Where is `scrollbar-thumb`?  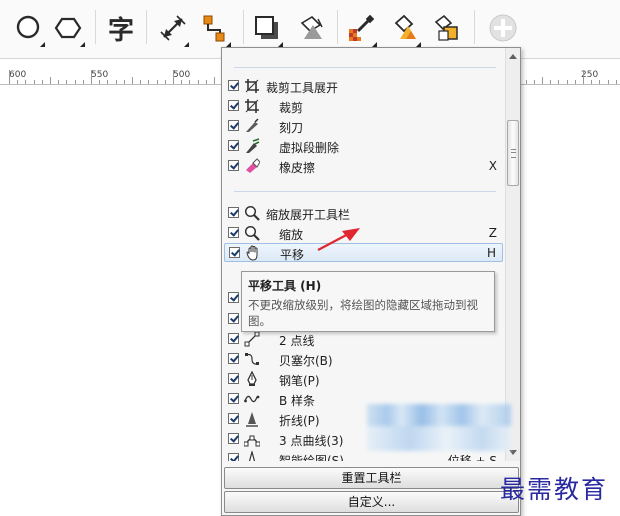
scrollbar-thumb is located at coordinates (513, 153).